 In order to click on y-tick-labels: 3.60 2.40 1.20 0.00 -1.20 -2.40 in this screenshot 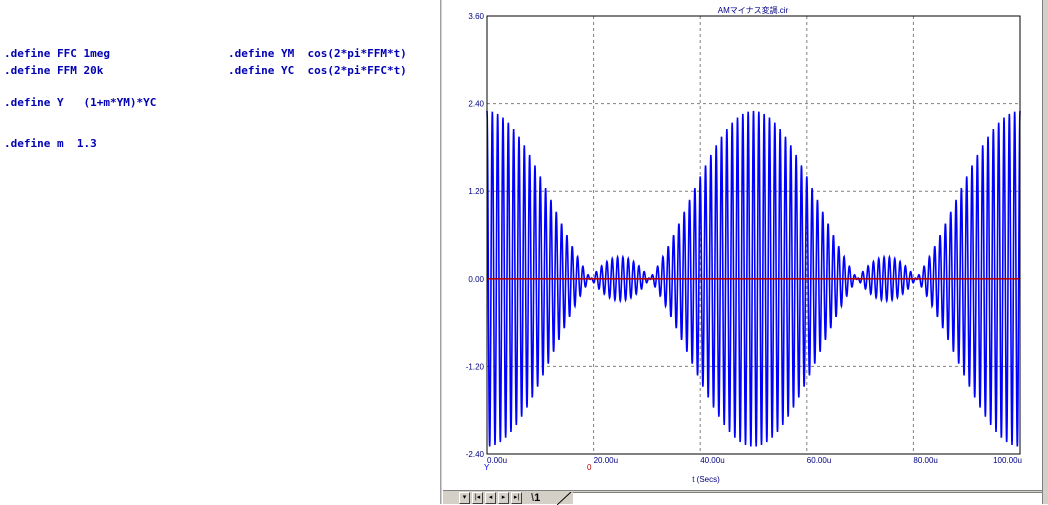, I will do `click(475, 235)`.